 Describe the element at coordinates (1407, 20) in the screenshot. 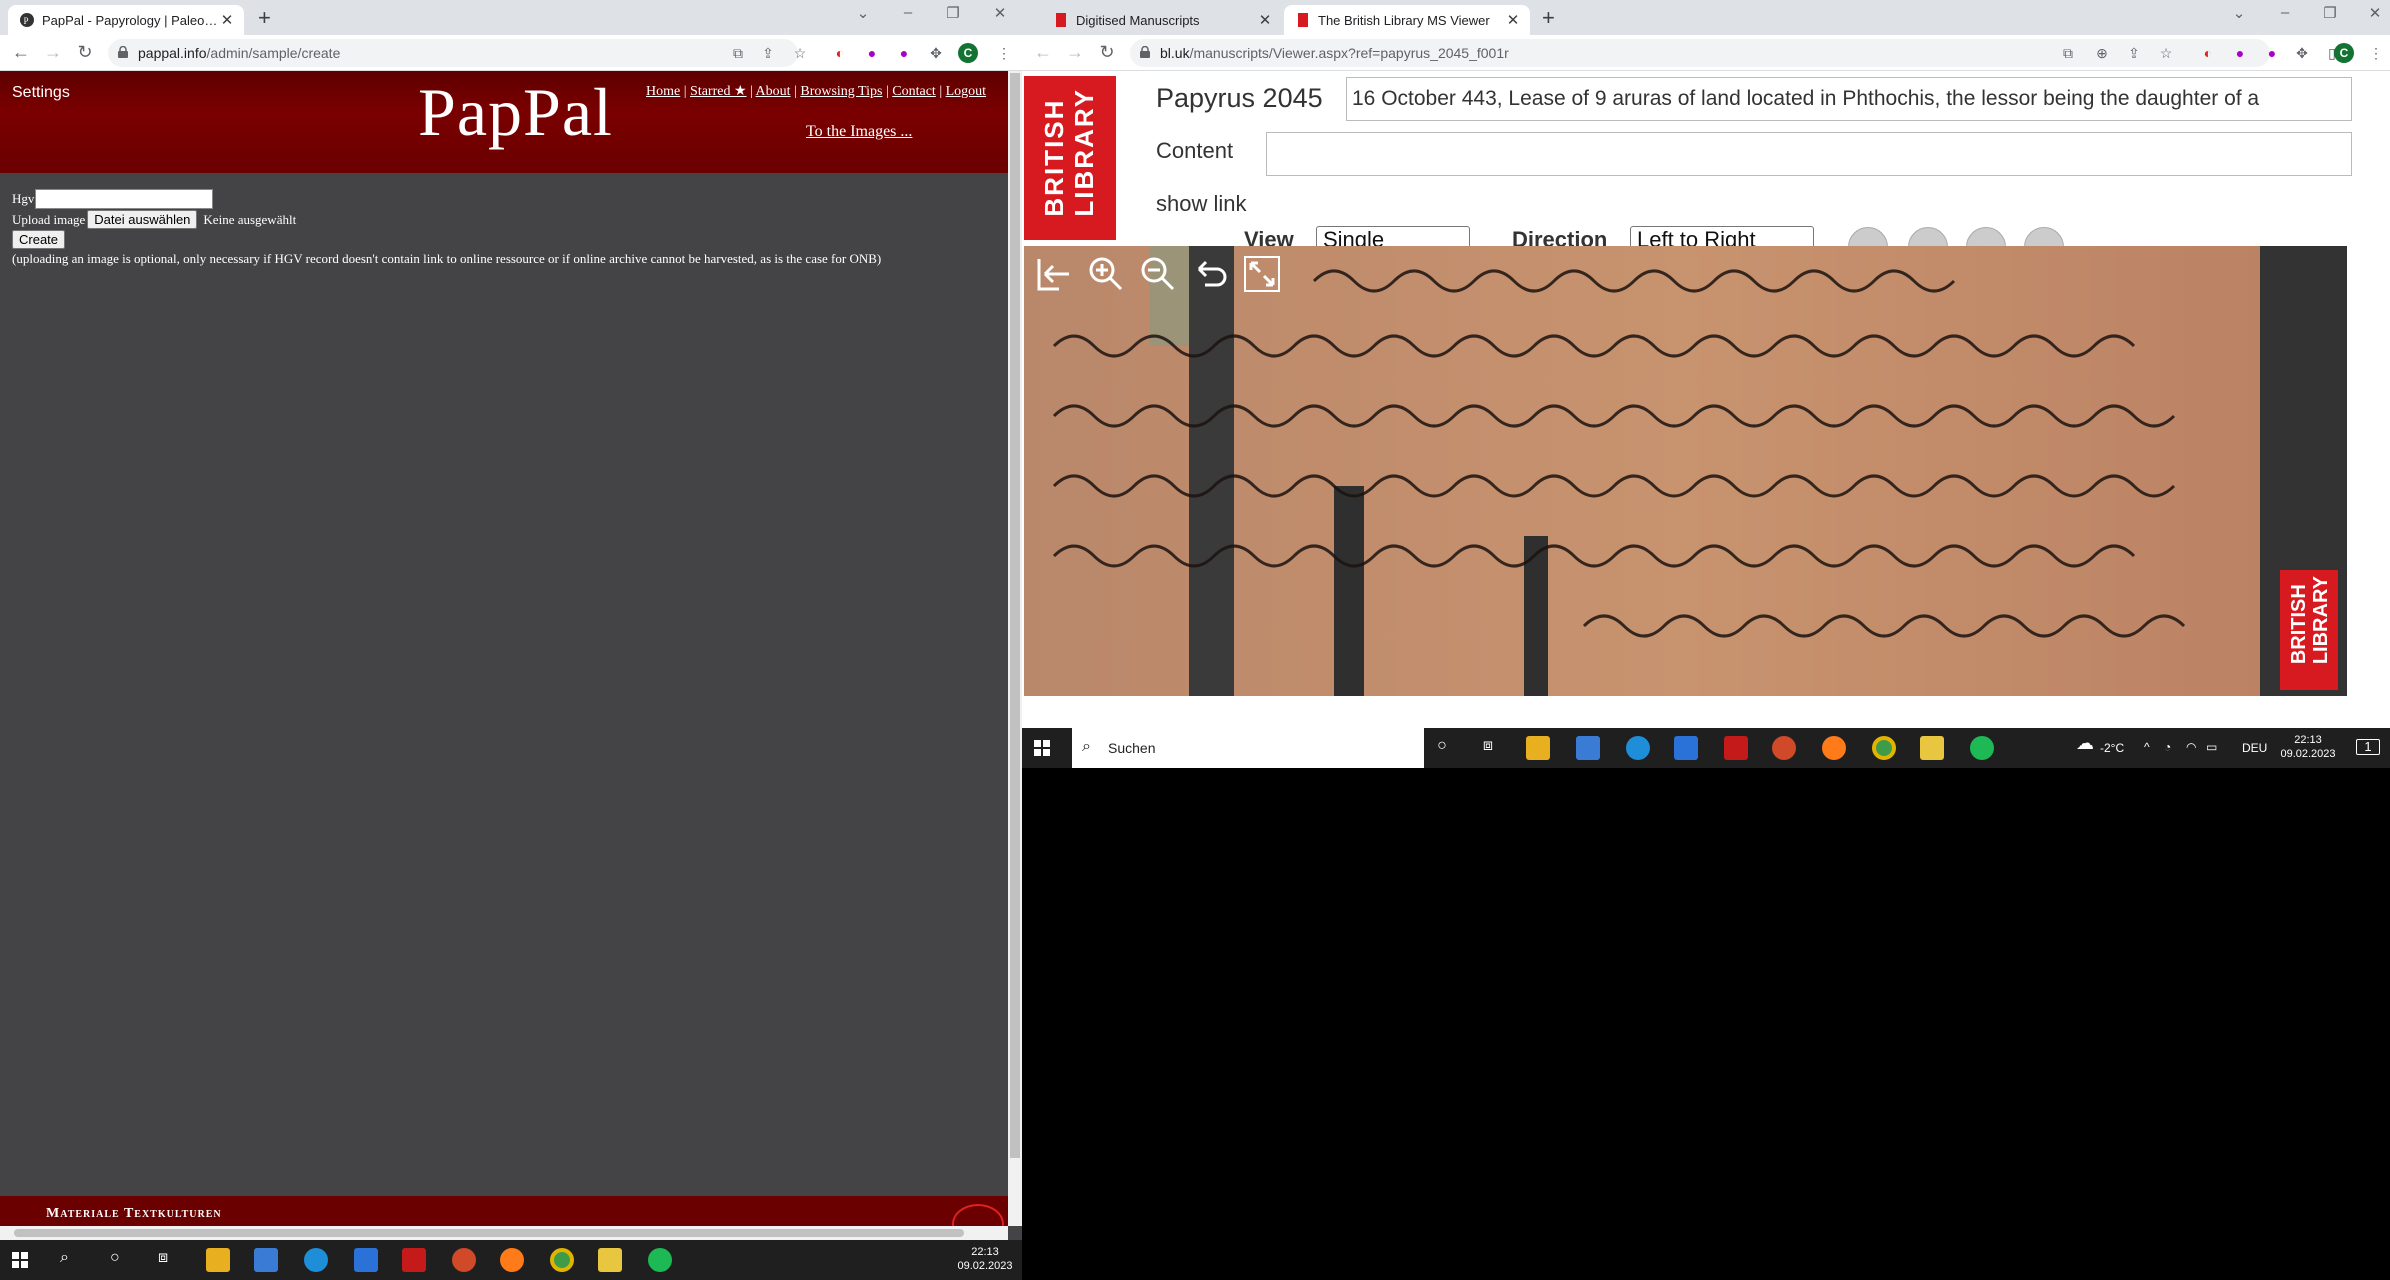

I see `tab-bl-ms-viewer: The British Library MS Viewer ✕` at that location.